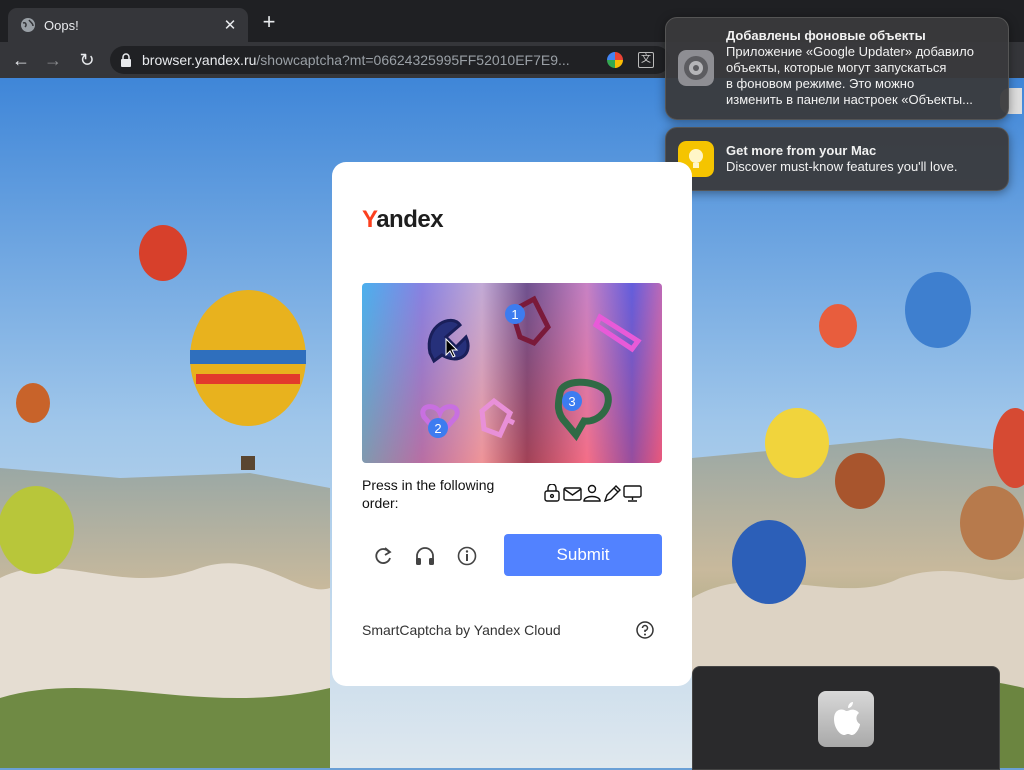 The image size is (1024, 770). What do you see at coordinates (428, 494) in the screenshot?
I see `instruction-text: Press in the following order:` at bounding box center [428, 494].